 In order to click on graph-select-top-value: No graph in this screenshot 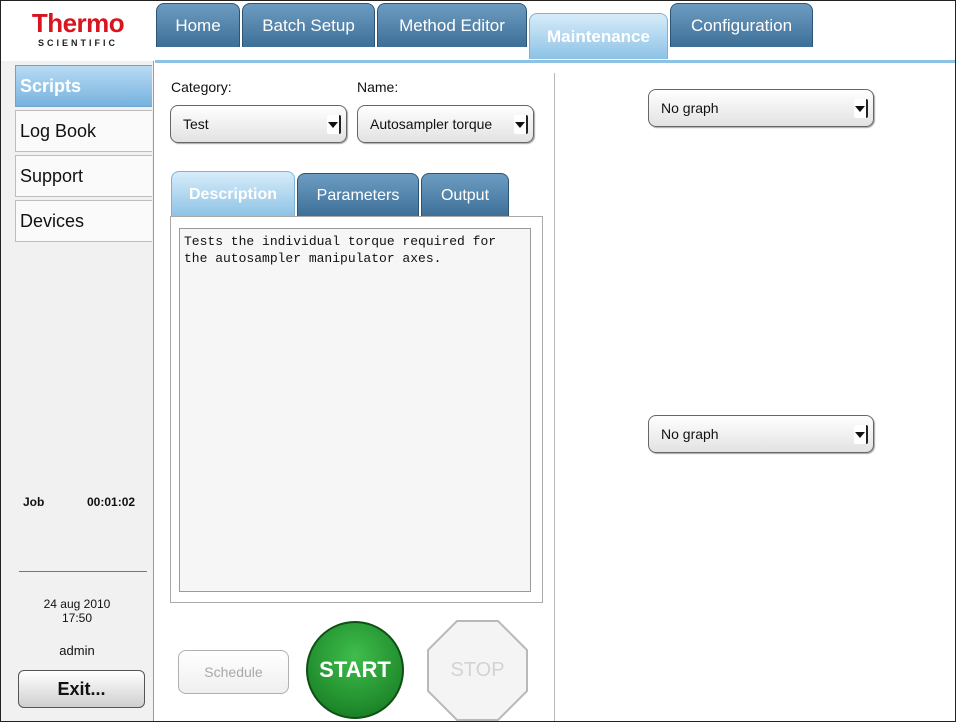, I will do `click(690, 108)`.